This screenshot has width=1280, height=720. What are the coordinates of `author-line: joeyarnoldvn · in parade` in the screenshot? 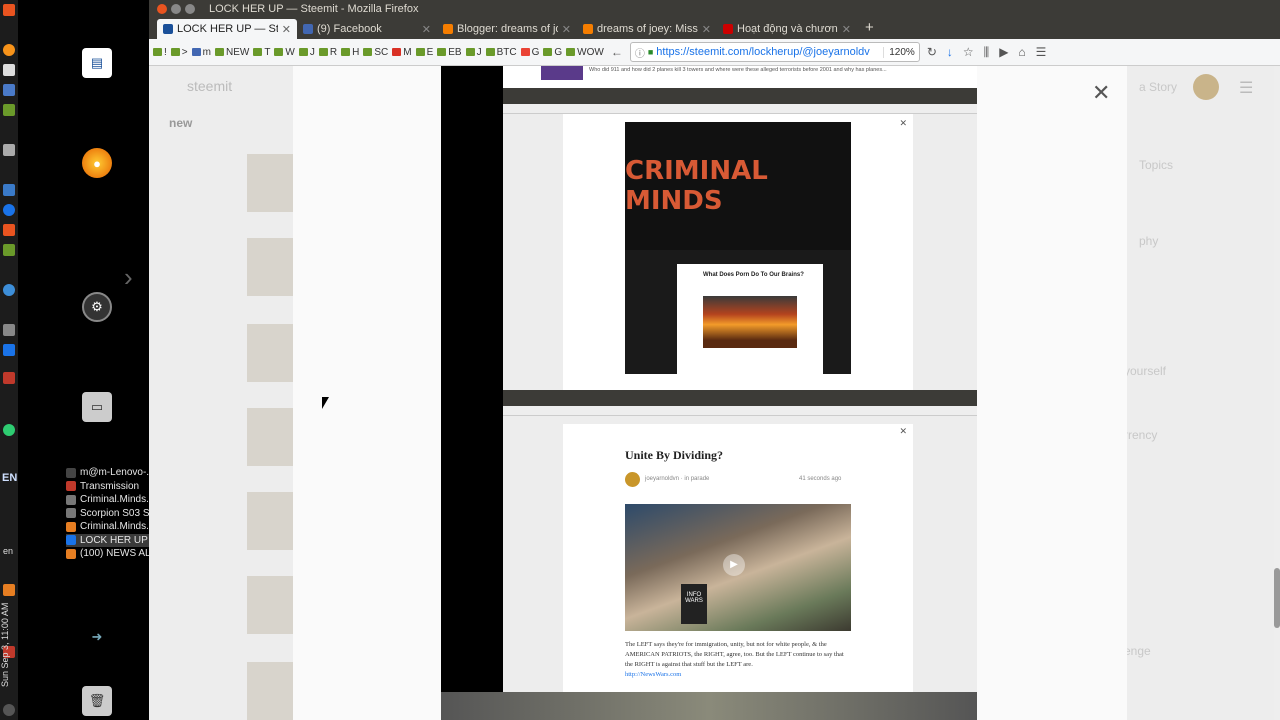 It's located at (677, 479).